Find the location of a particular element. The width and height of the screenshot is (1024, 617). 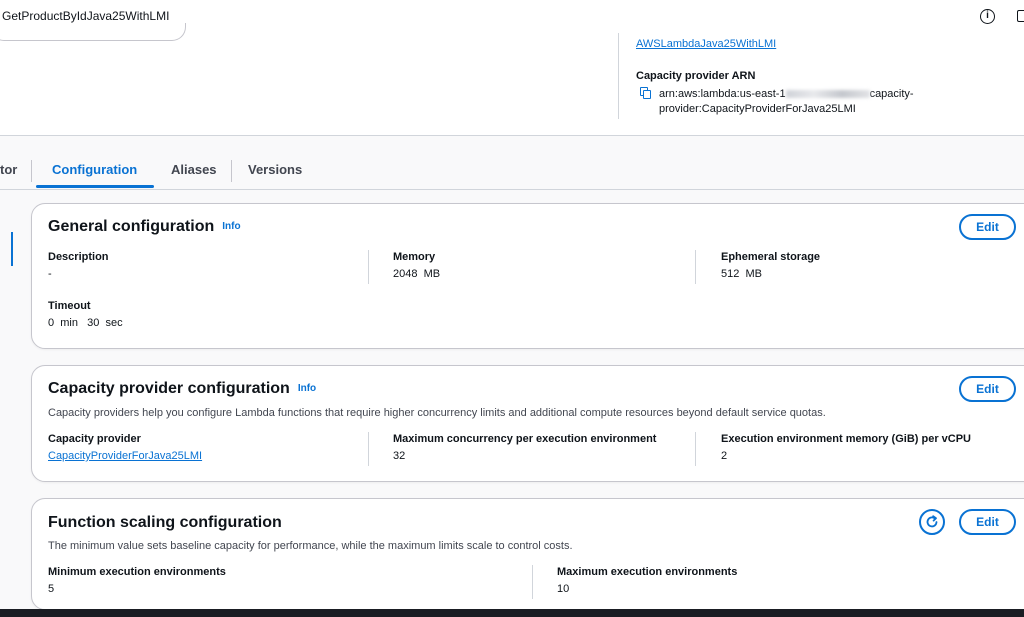

info-icon: i is located at coordinates (987, 16).